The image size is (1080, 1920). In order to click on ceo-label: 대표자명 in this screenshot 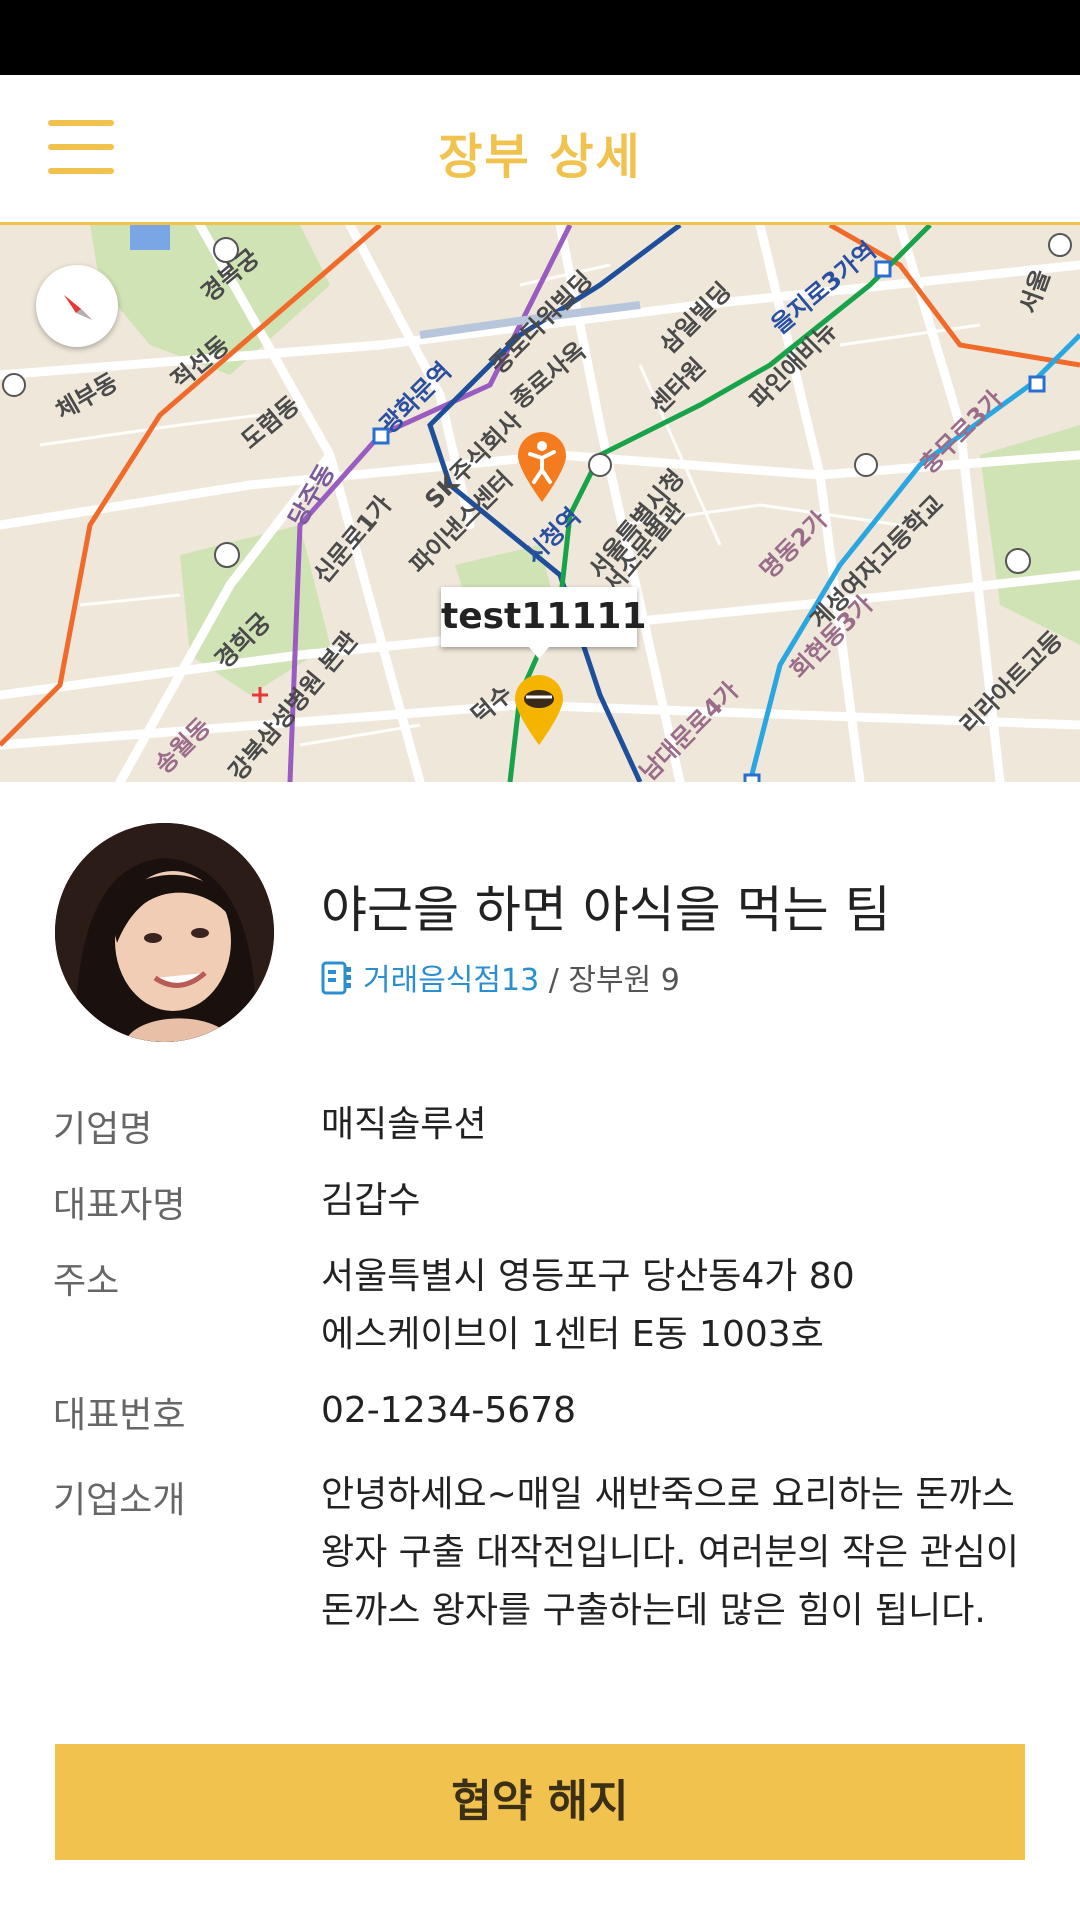, I will do `click(119, 1205)`.